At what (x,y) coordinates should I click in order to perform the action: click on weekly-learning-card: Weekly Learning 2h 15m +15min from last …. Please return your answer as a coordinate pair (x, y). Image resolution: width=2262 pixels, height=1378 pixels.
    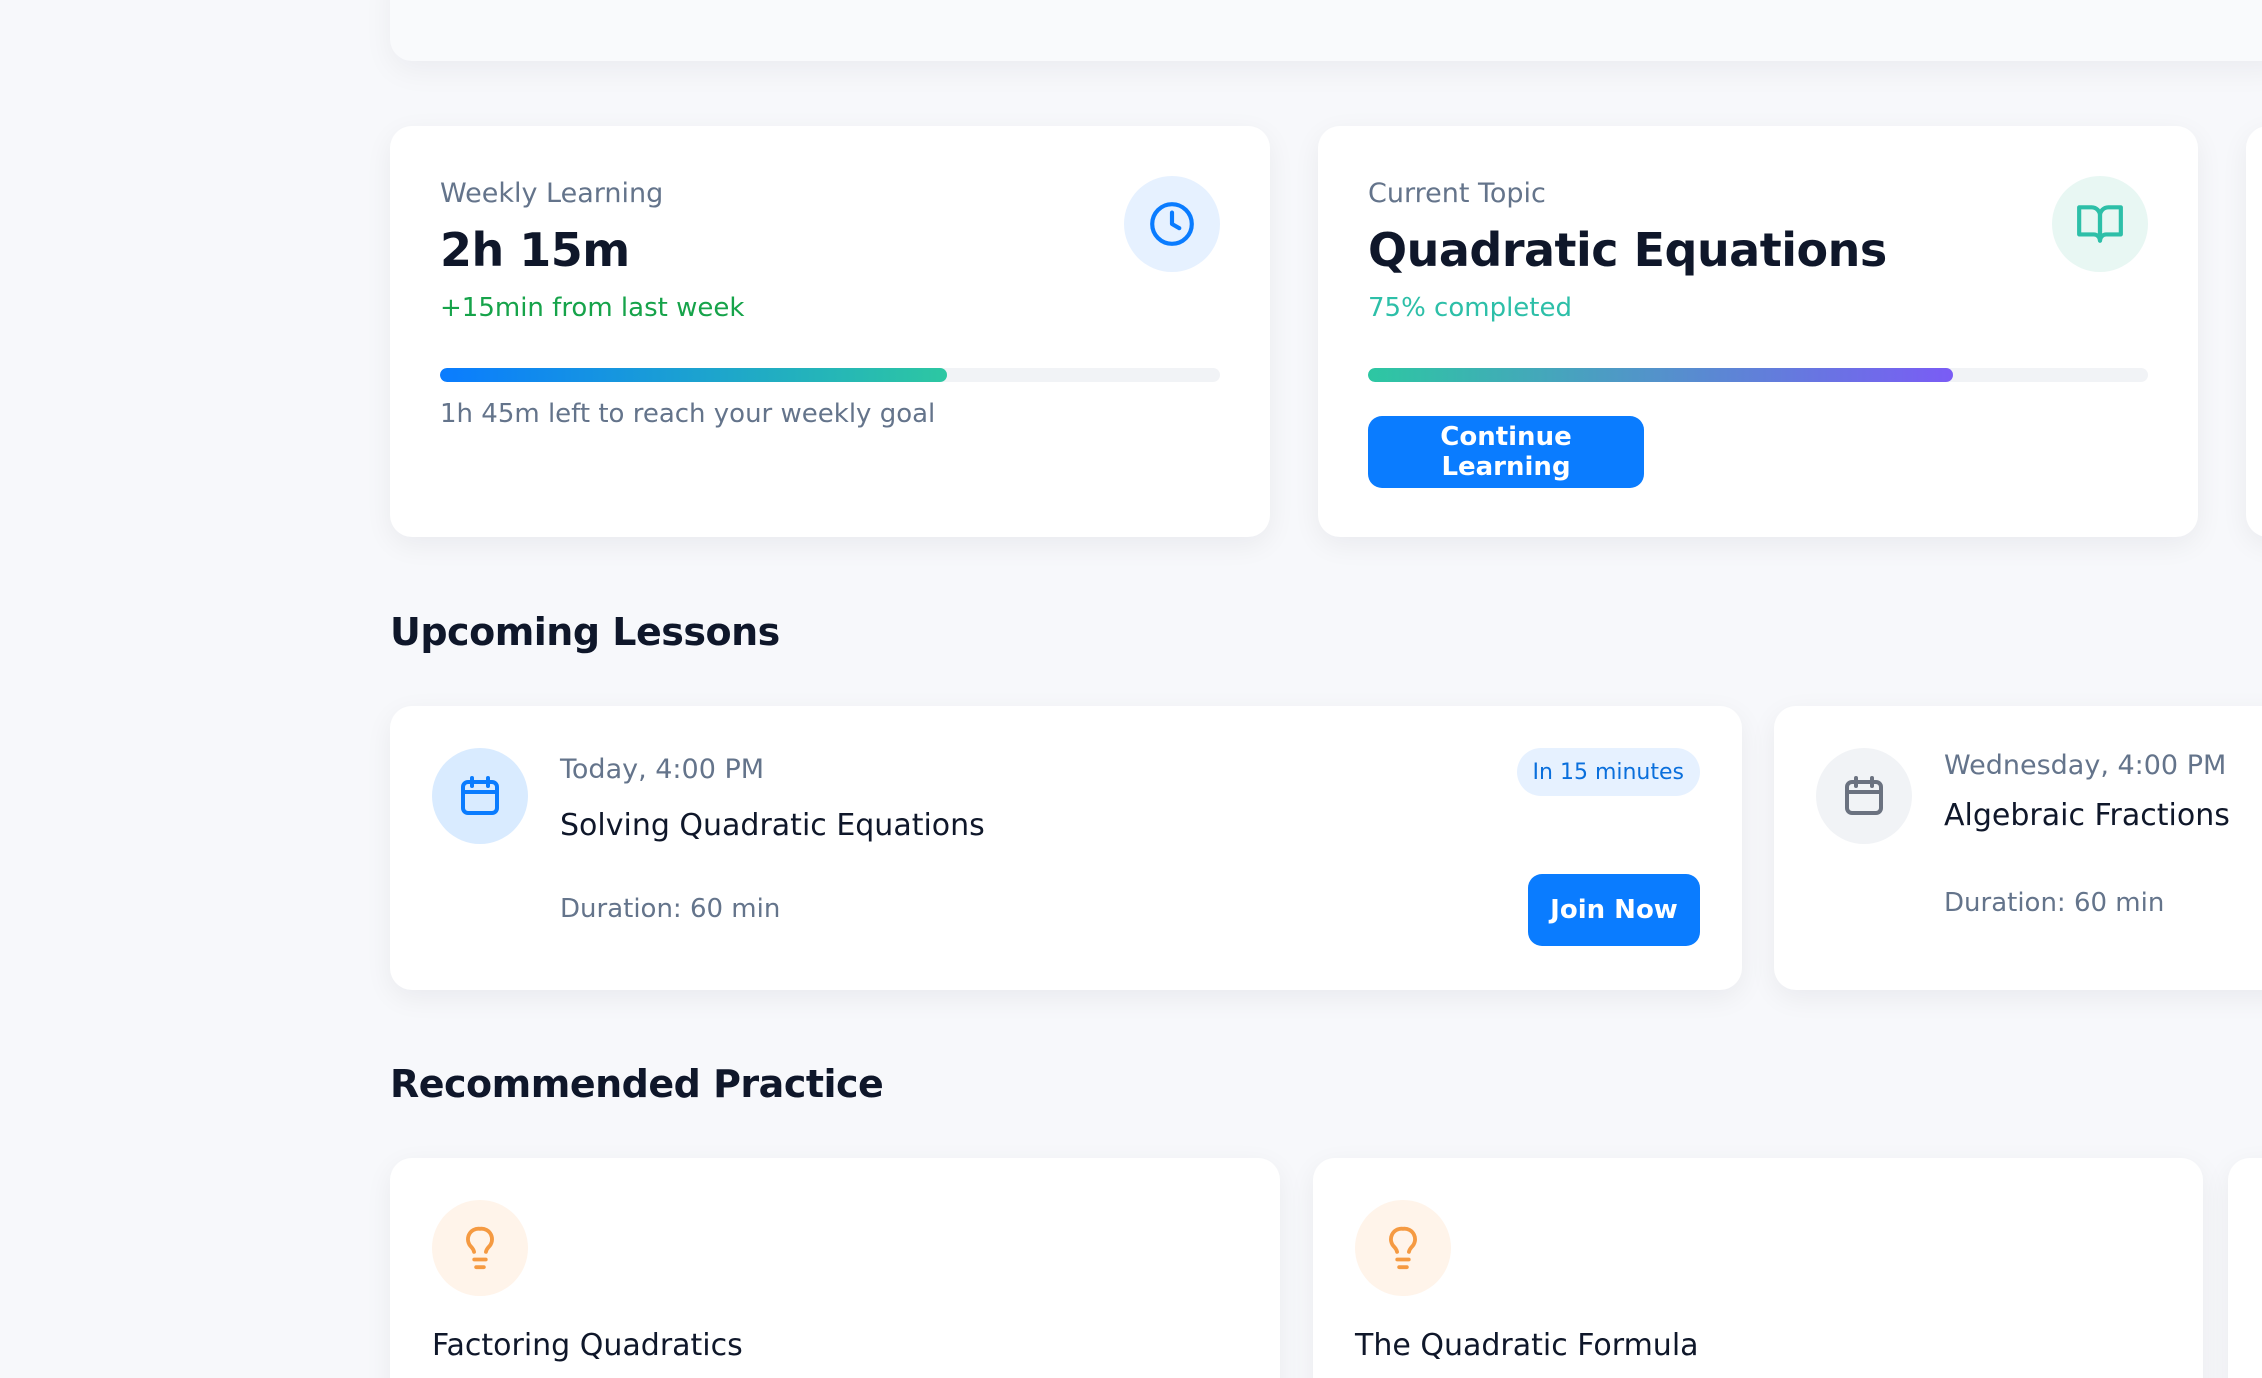
    Looking at the image, I should click on (830, 331).